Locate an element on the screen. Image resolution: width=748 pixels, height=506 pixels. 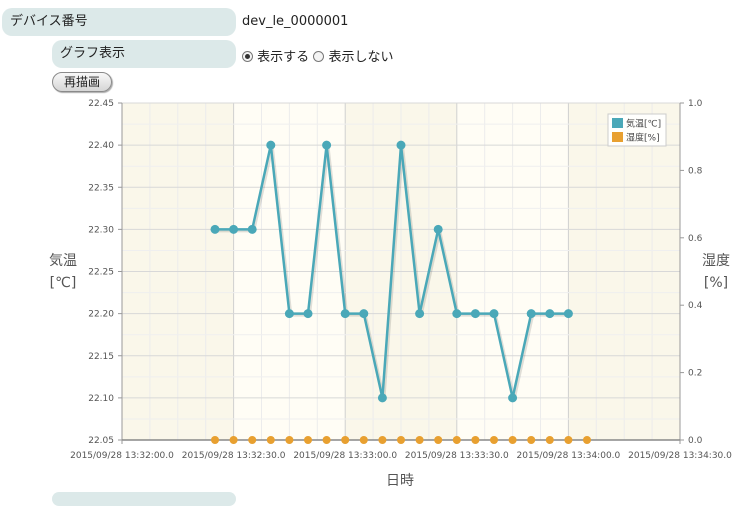
y-right-tick-label: 0.2 is located at coordinates (695, 374).